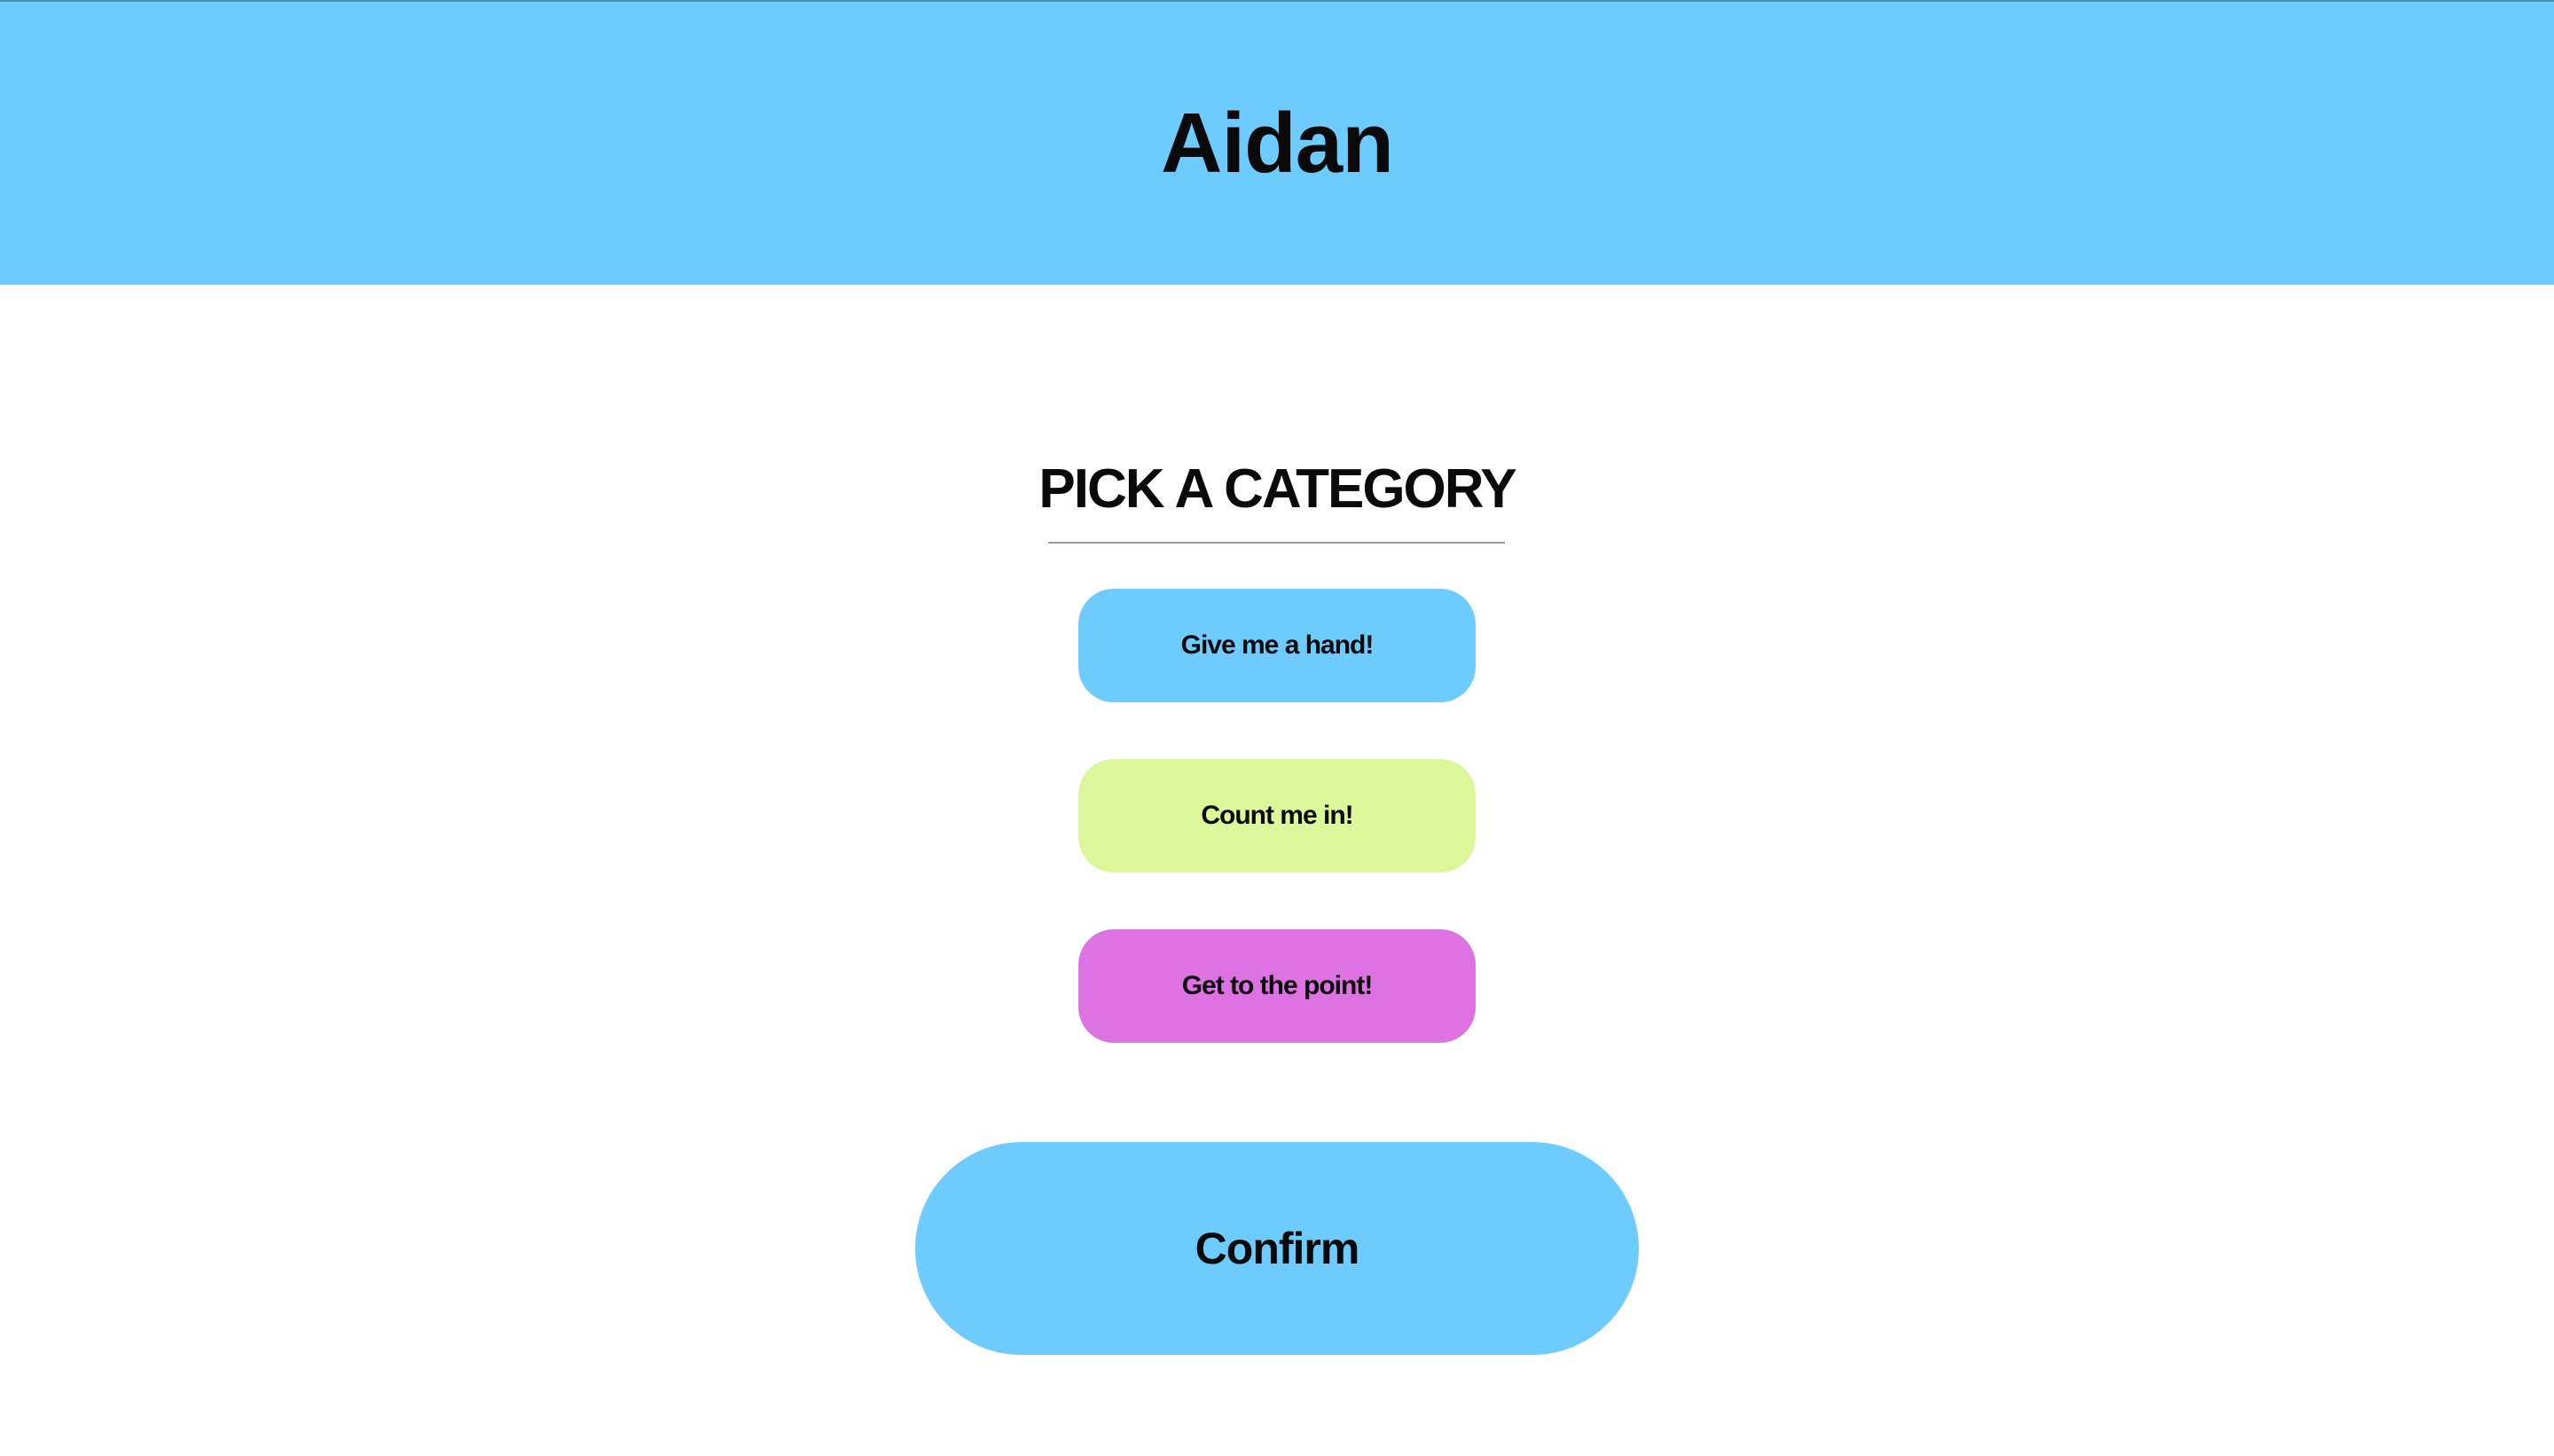  Describe the element at coordinates (1277, 645) in the screenshot. I see `category-button-give-me-a-hand: Give me a hand!` at that location.